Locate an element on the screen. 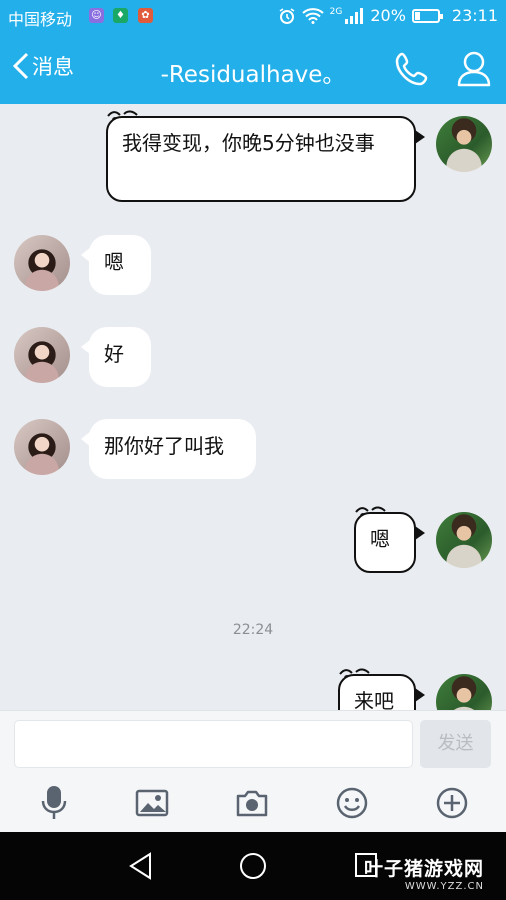  message-bubble-incoming: 好 is located at coordinates (116, 357).